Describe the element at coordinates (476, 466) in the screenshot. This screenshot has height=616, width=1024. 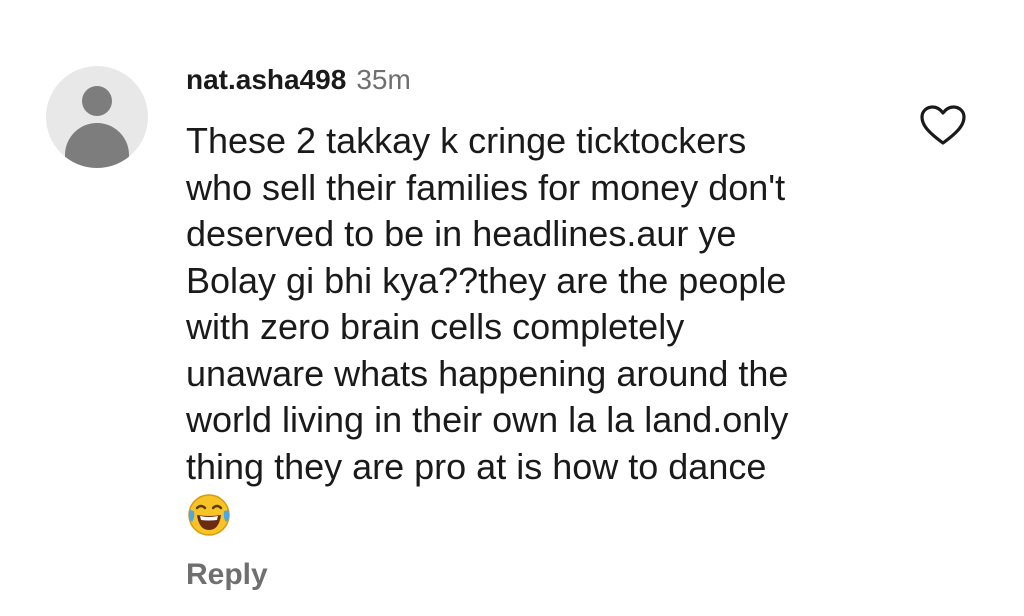
I see `comment-text-line: thing they are pro at is how to dance` at that location.